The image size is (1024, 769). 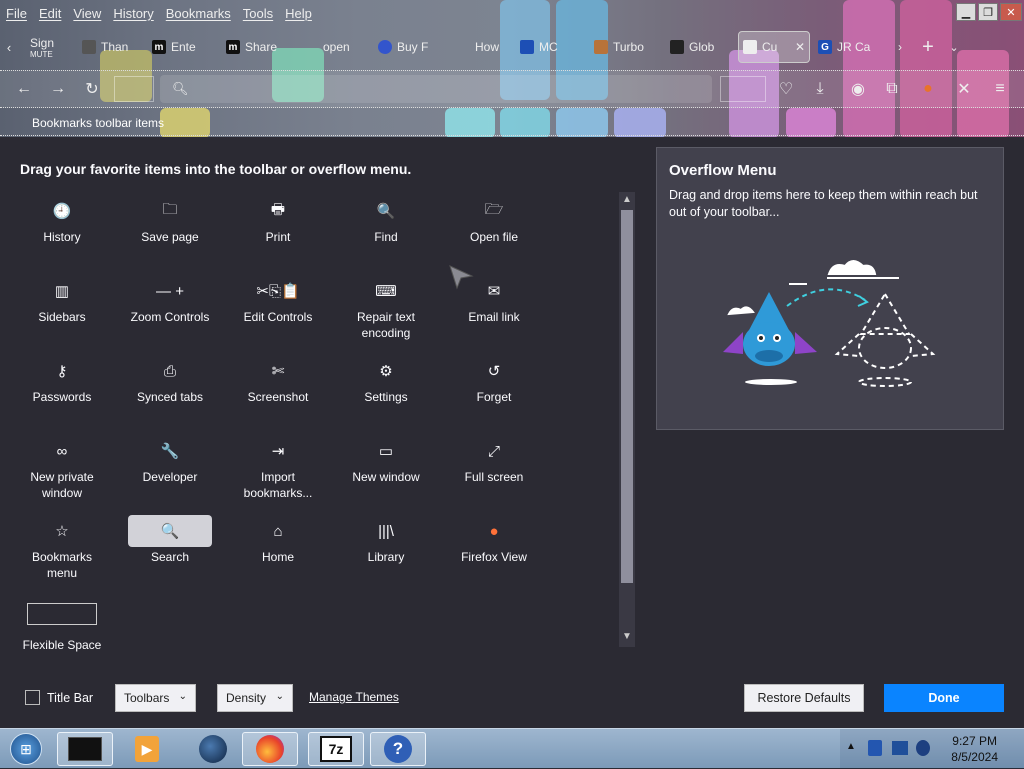 What do you see at coordinates (62, 220) in the screenshot?
I see `palette-item-history: 🕘 History` at bounding box center [62, 220].